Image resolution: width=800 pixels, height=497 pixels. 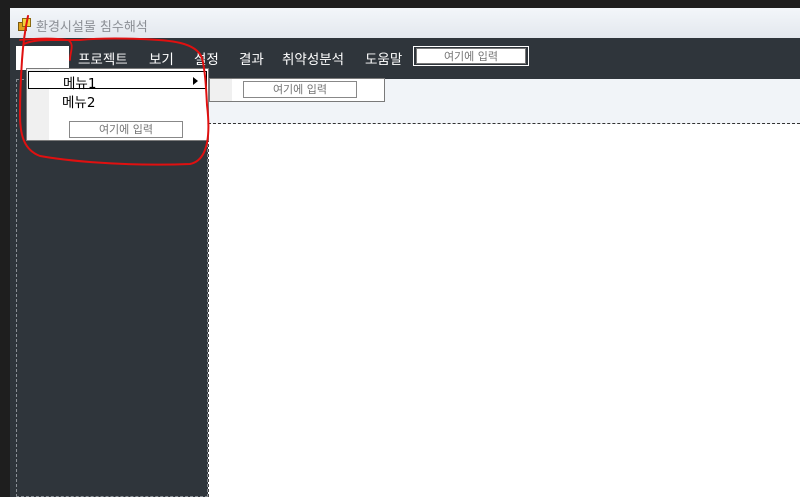 What do you see at coordinates (117, 81) in the screenshot?
I see `dropdown-item-menu1: 메뉴1` at bounding box center [117, 81].